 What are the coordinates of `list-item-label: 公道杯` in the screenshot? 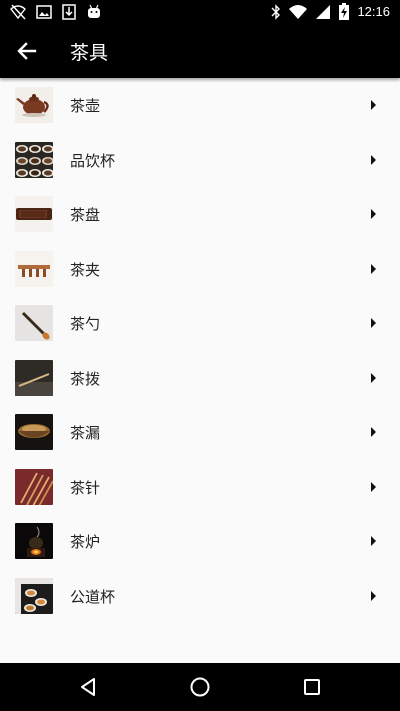 It's located at (93, 596).